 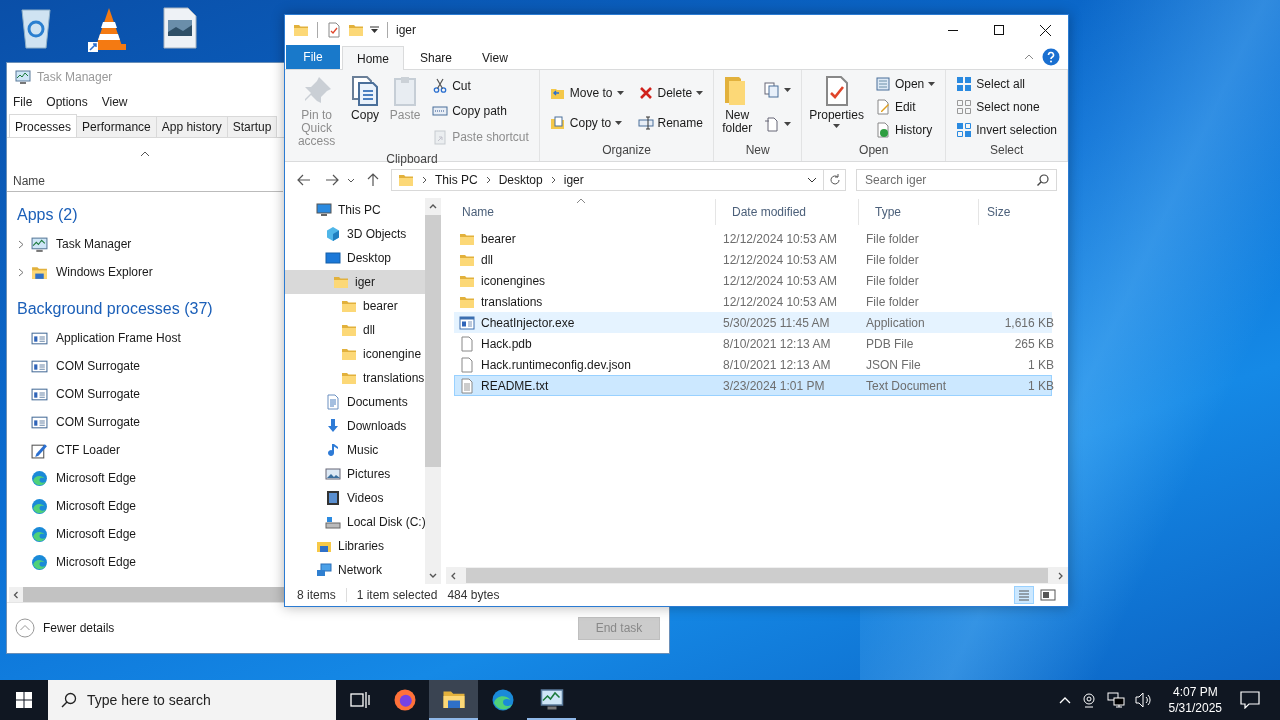 What do you see at coordinates (495, 57) in the screenshot?
I see `ribbon-tab: View` at bounding box center [495, 57].